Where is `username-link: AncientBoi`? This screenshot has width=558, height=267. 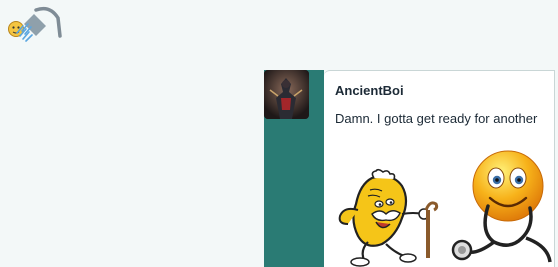
username-link: AncientBoi is located at coordinates (369, 90).